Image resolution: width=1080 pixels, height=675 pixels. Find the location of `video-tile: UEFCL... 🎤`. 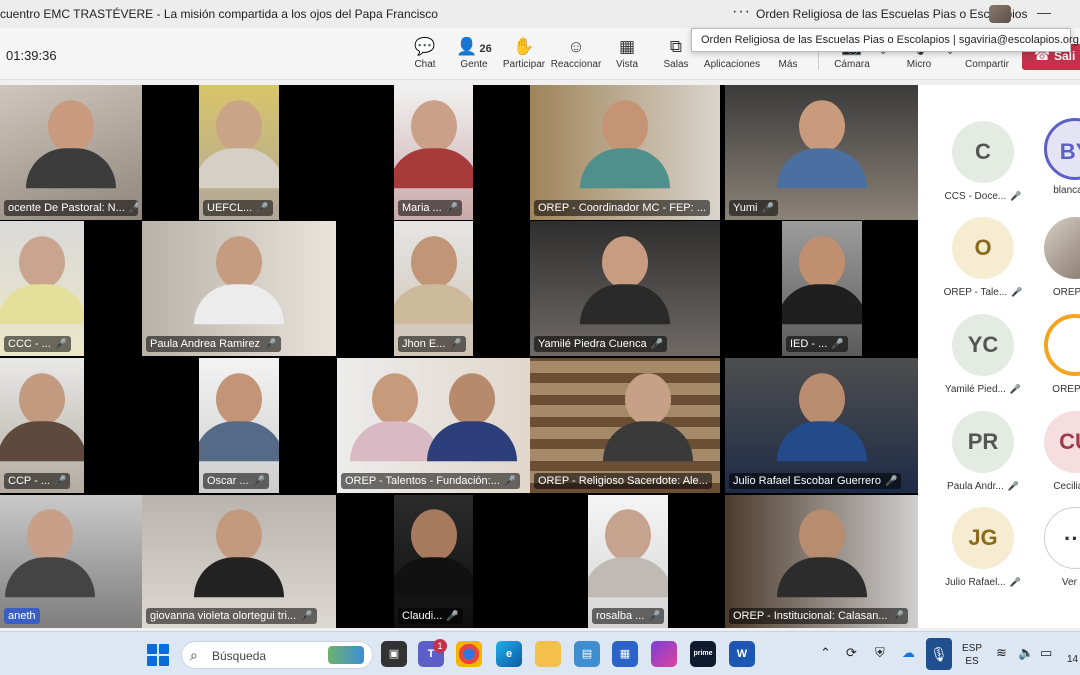

video-tile: UEFCL... 🎤 is located at coordinates (239, 152).